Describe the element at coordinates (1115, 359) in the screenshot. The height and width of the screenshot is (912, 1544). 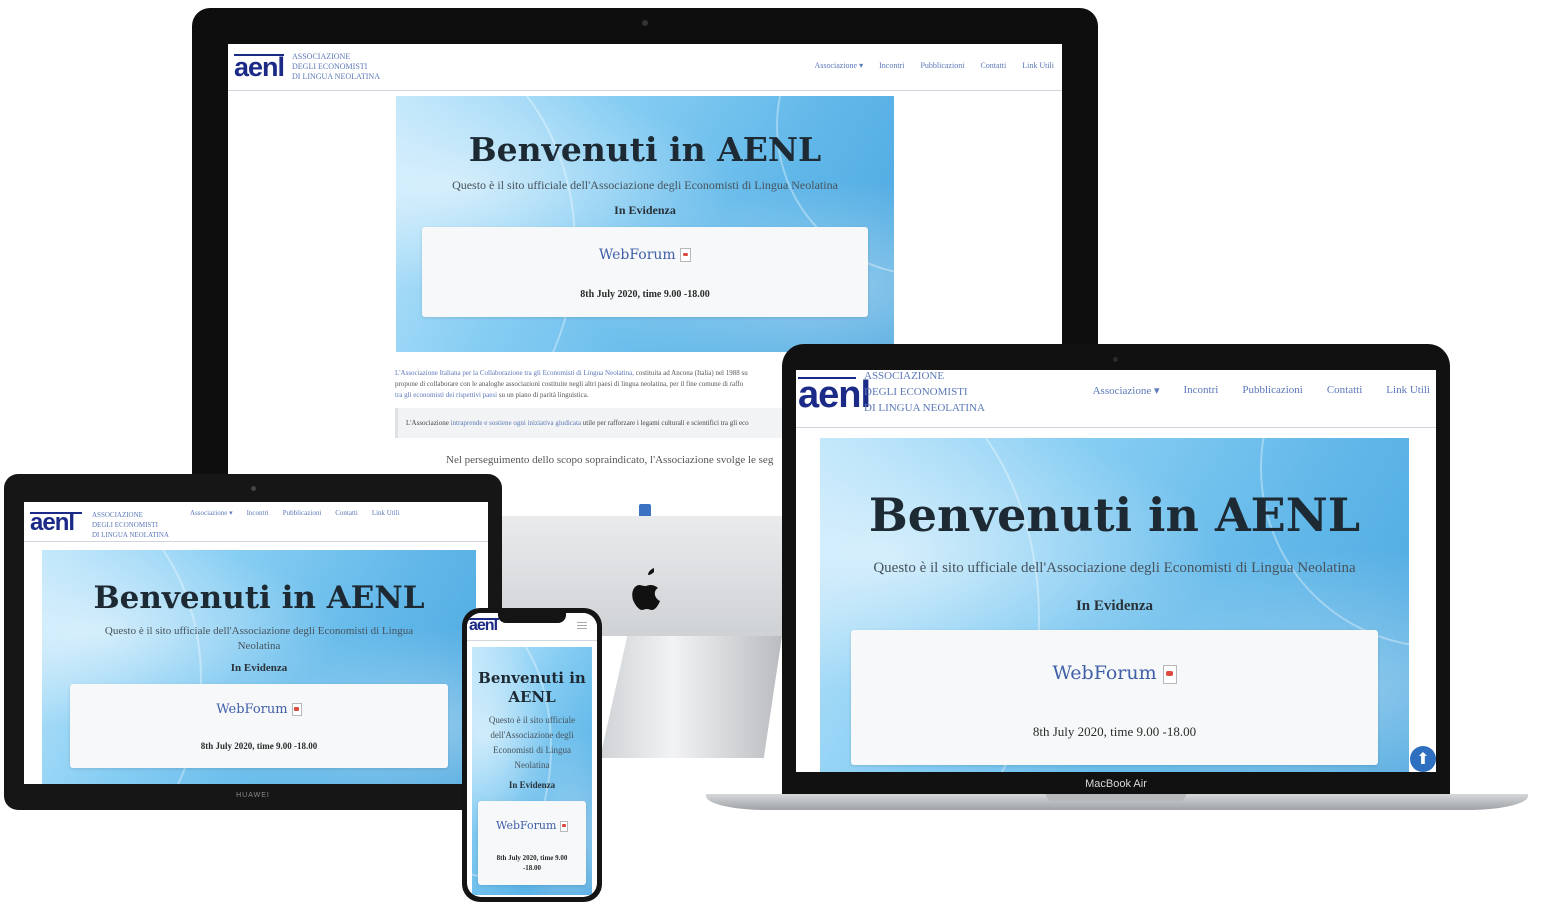
I see `macbook-camera` at that location.